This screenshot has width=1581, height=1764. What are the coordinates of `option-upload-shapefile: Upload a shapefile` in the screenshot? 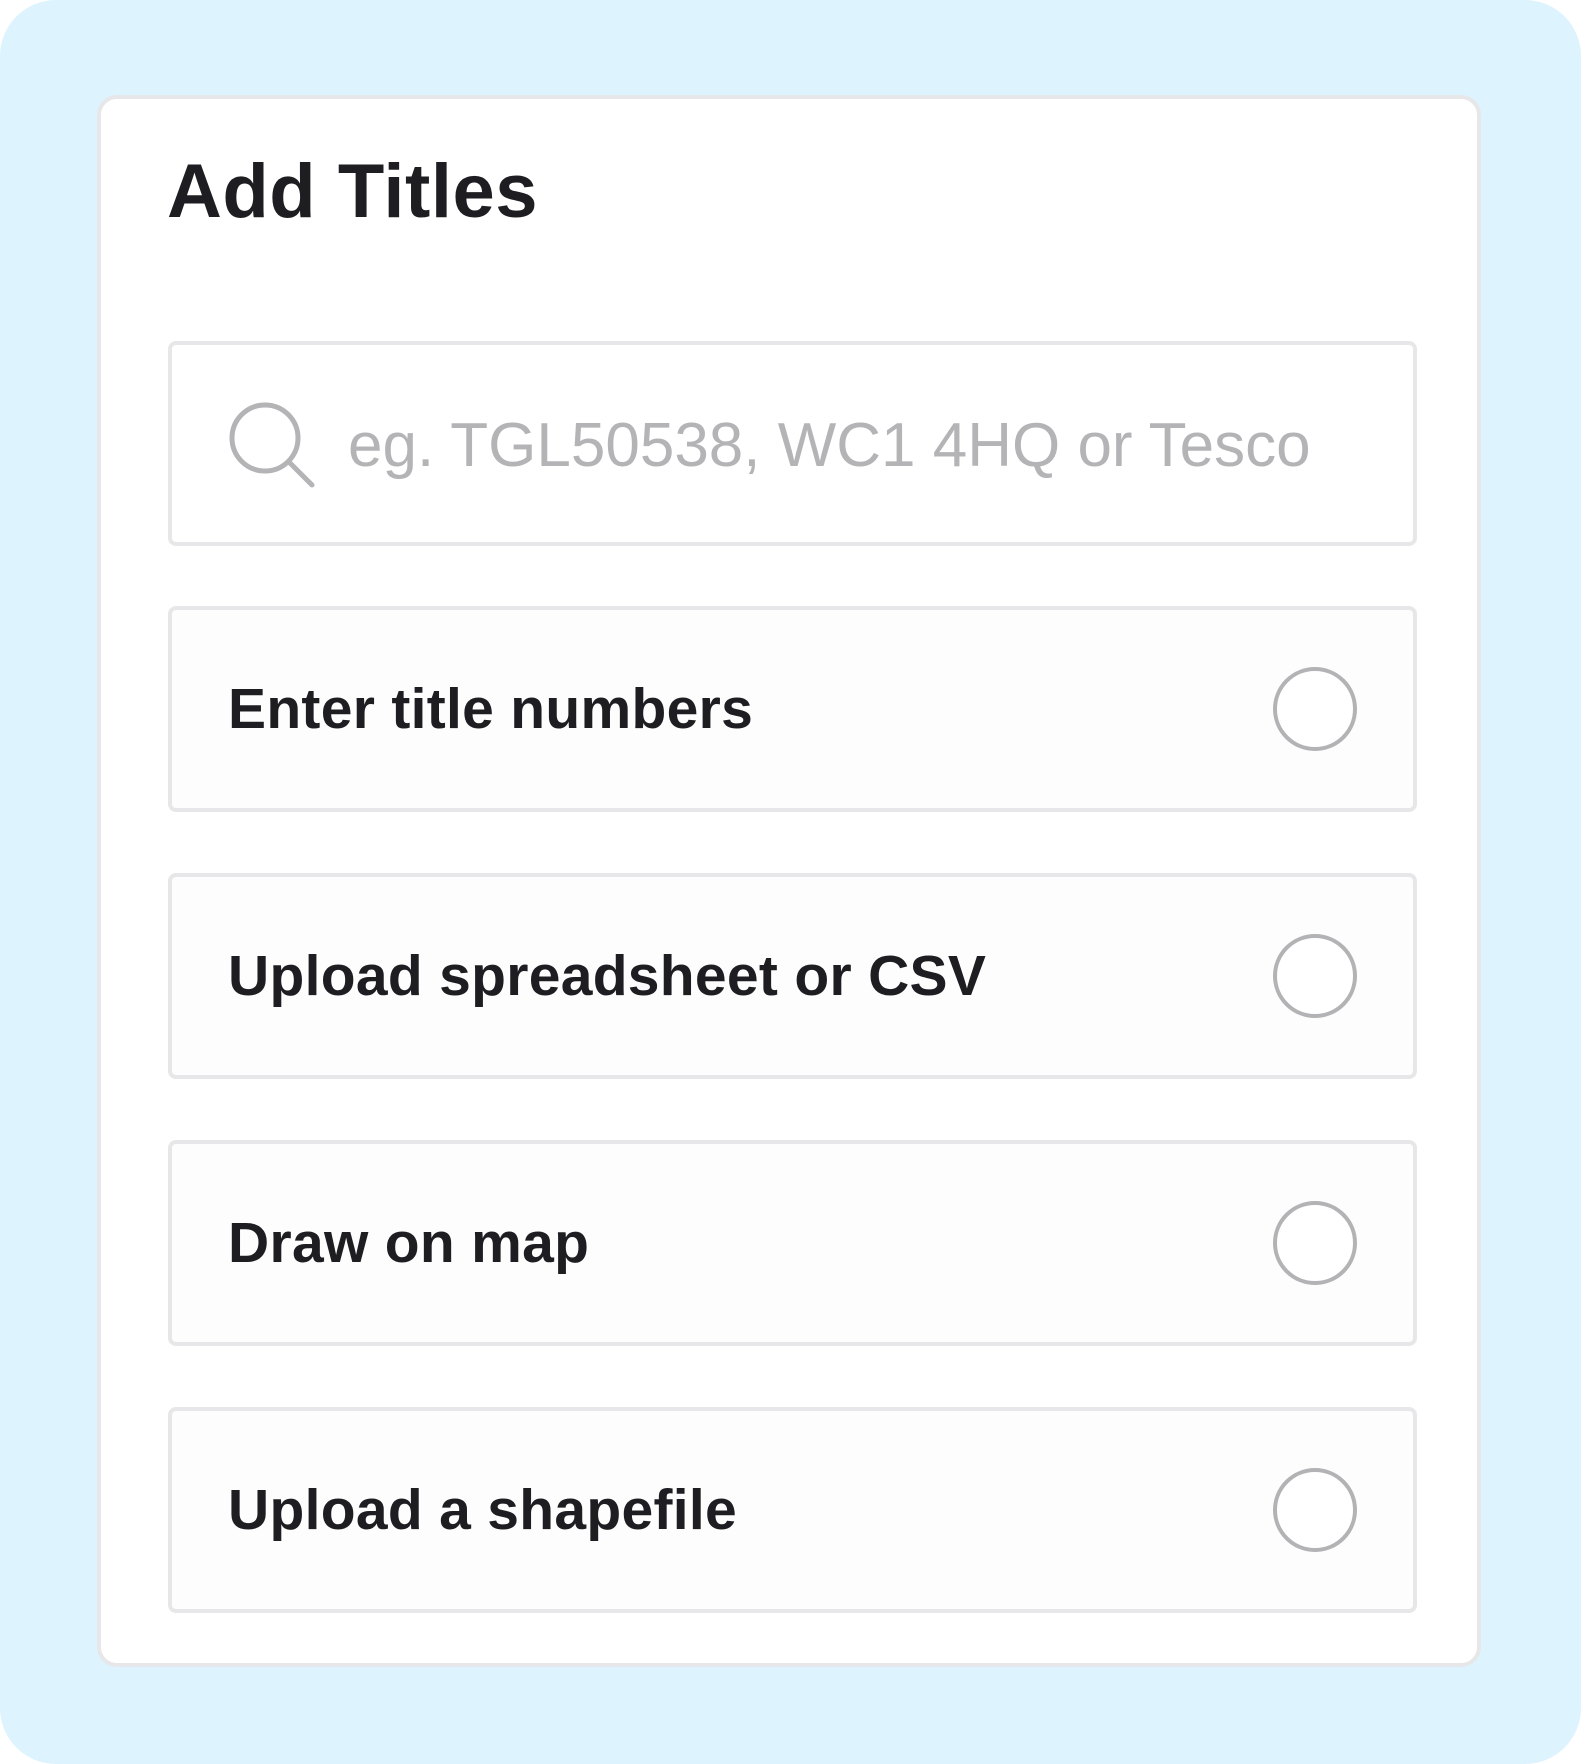 It's located at (792, 1510).